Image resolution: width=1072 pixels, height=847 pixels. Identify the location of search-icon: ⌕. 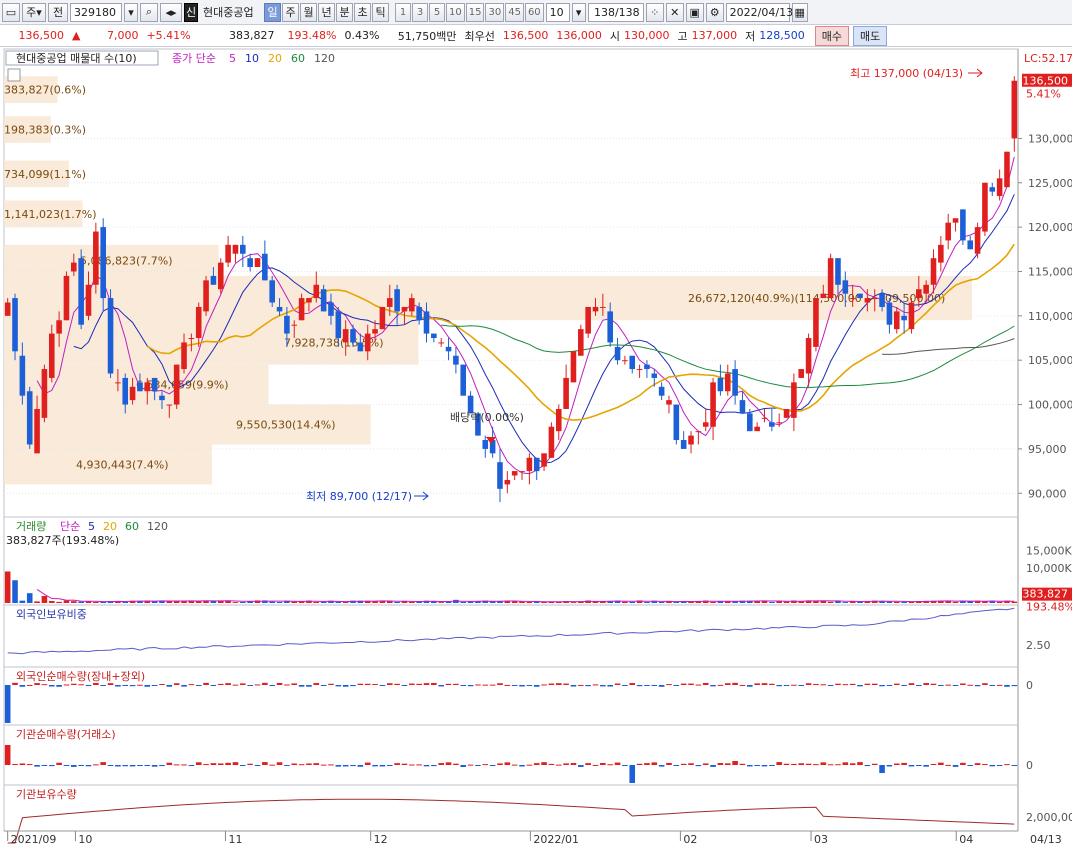
(149, 12).